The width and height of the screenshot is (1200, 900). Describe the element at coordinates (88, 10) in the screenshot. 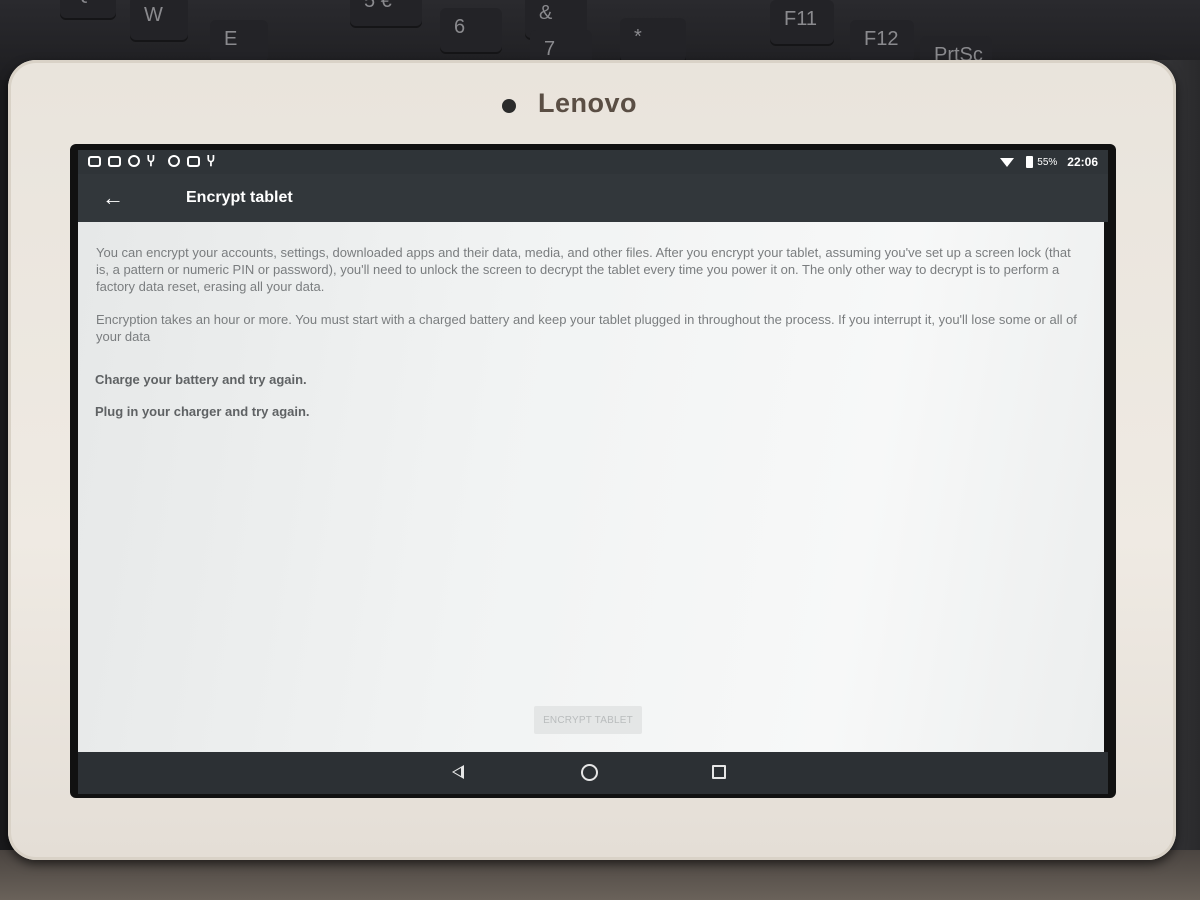

I see `keyboard-key: Q` at that location.